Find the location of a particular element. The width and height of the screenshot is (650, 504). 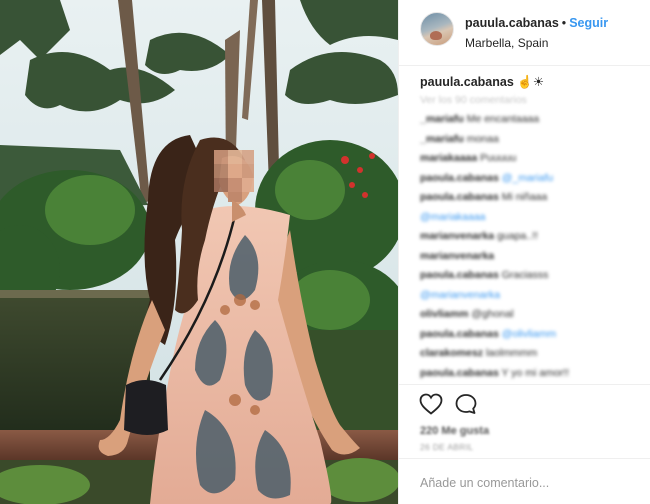

follow-button: Seguir is located at coordinates (588, 23).